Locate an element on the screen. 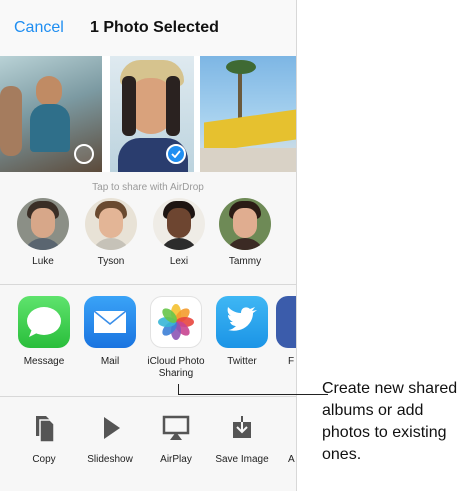  airdrop-people: Luke Tyson Lexi Tammy is located at coordinates (148, 238).